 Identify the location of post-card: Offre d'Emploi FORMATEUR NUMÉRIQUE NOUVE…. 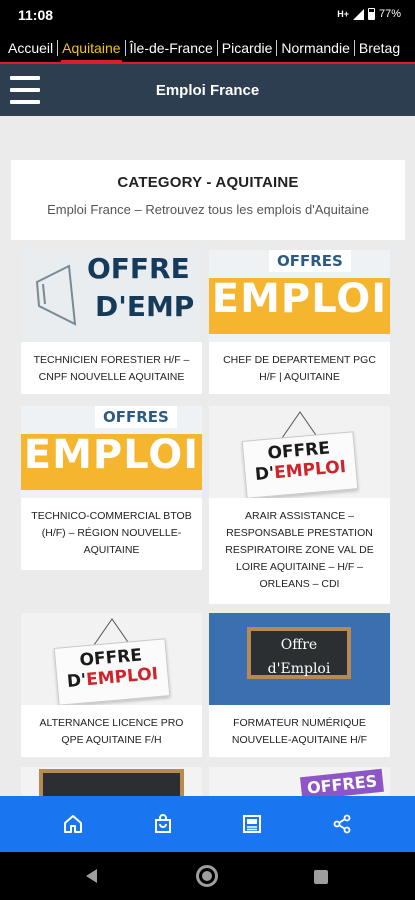
(299, 685).